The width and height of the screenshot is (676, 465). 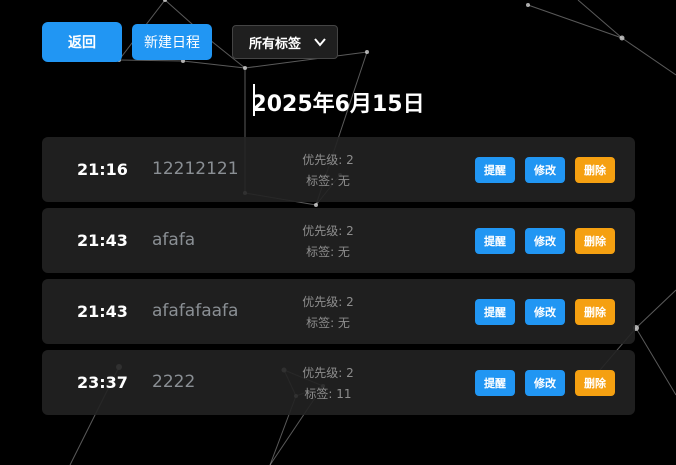 I want to click on text-cursor, so click(x=254, y=100).